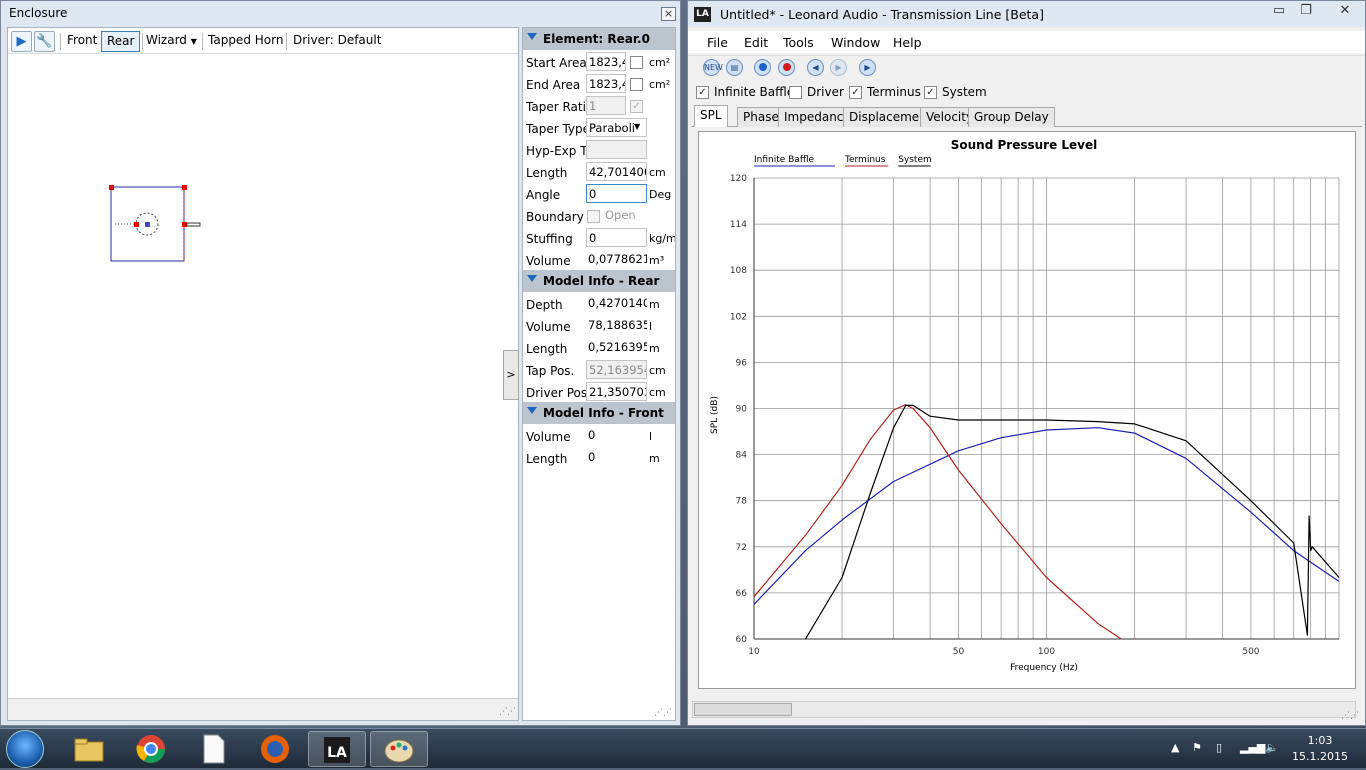 The width and height of the screenshot is (1366, 770). What do you see at coordinates (1011, 117) in the screenshot?
I see `tab-group-delay: Group Delay` at bounding box center [1011, 117].